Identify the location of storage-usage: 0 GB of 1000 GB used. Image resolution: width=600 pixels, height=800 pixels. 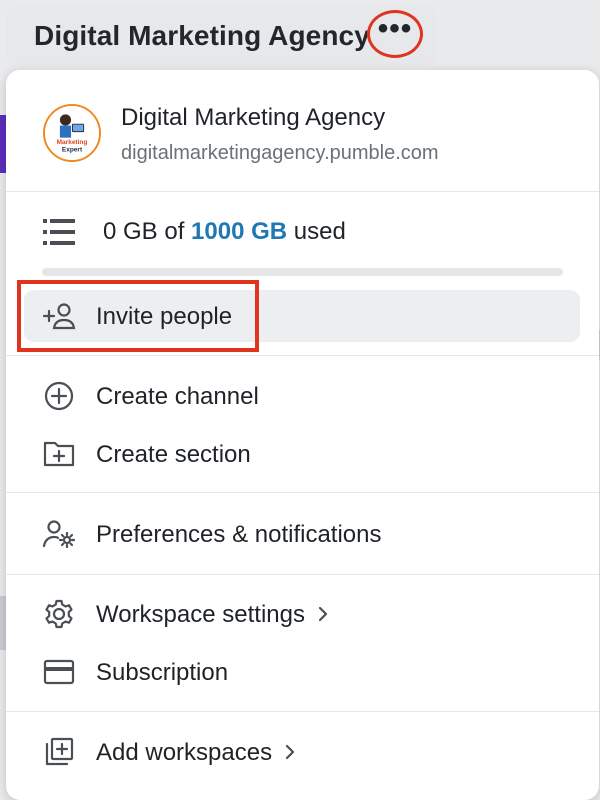
(302, 237).